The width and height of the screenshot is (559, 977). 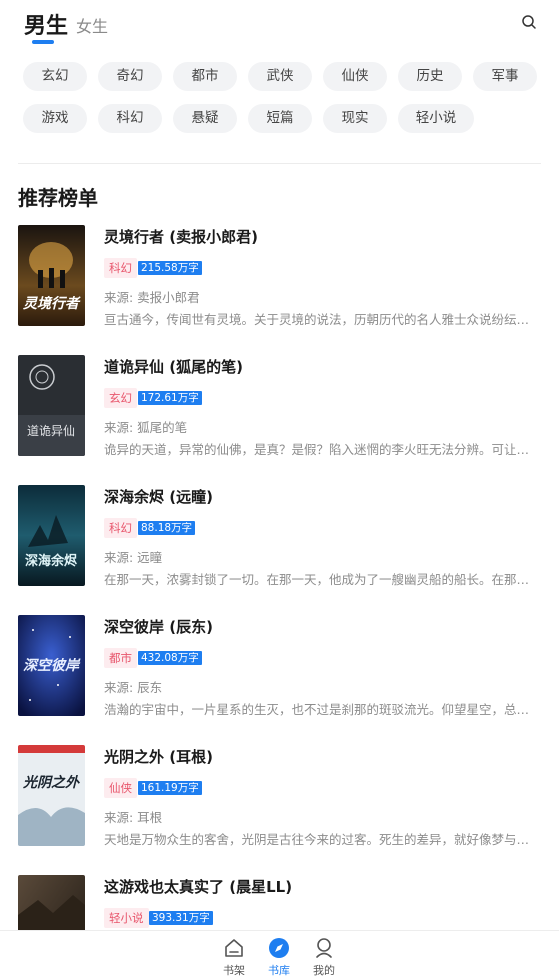 I want to click on section-title: 推荐榜单, so click(x=58, y=198).